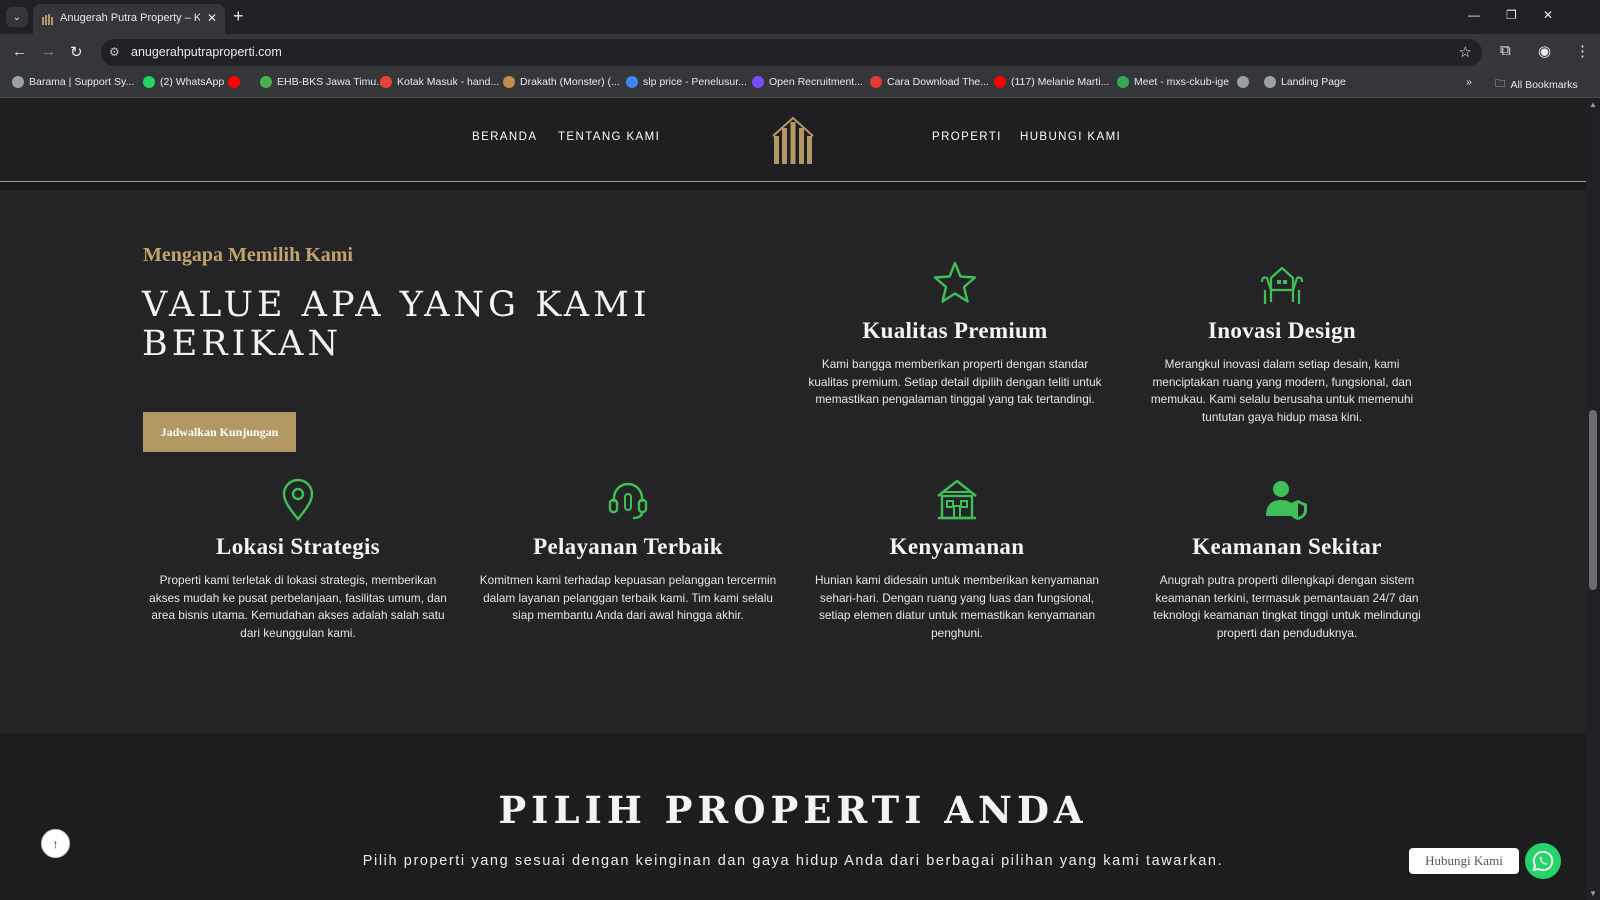 This screenshot has height=900, width=1600. What do you see at coordinates (1282, 285) in the screenshot?
I see `house-hands-icon` at bounding box center [1282, 285].